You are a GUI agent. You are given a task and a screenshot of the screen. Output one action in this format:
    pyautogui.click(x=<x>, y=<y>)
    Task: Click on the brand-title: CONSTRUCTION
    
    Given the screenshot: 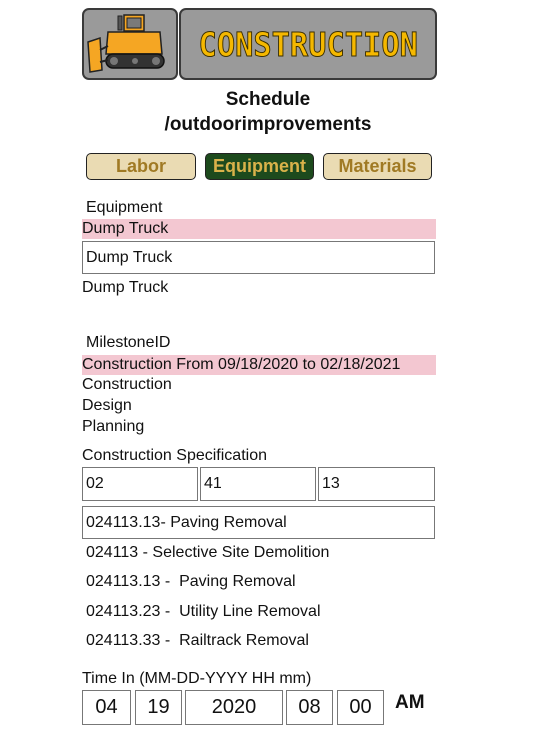 What is the action you would take?
    pyautogui.click(x=308, y=44)
    